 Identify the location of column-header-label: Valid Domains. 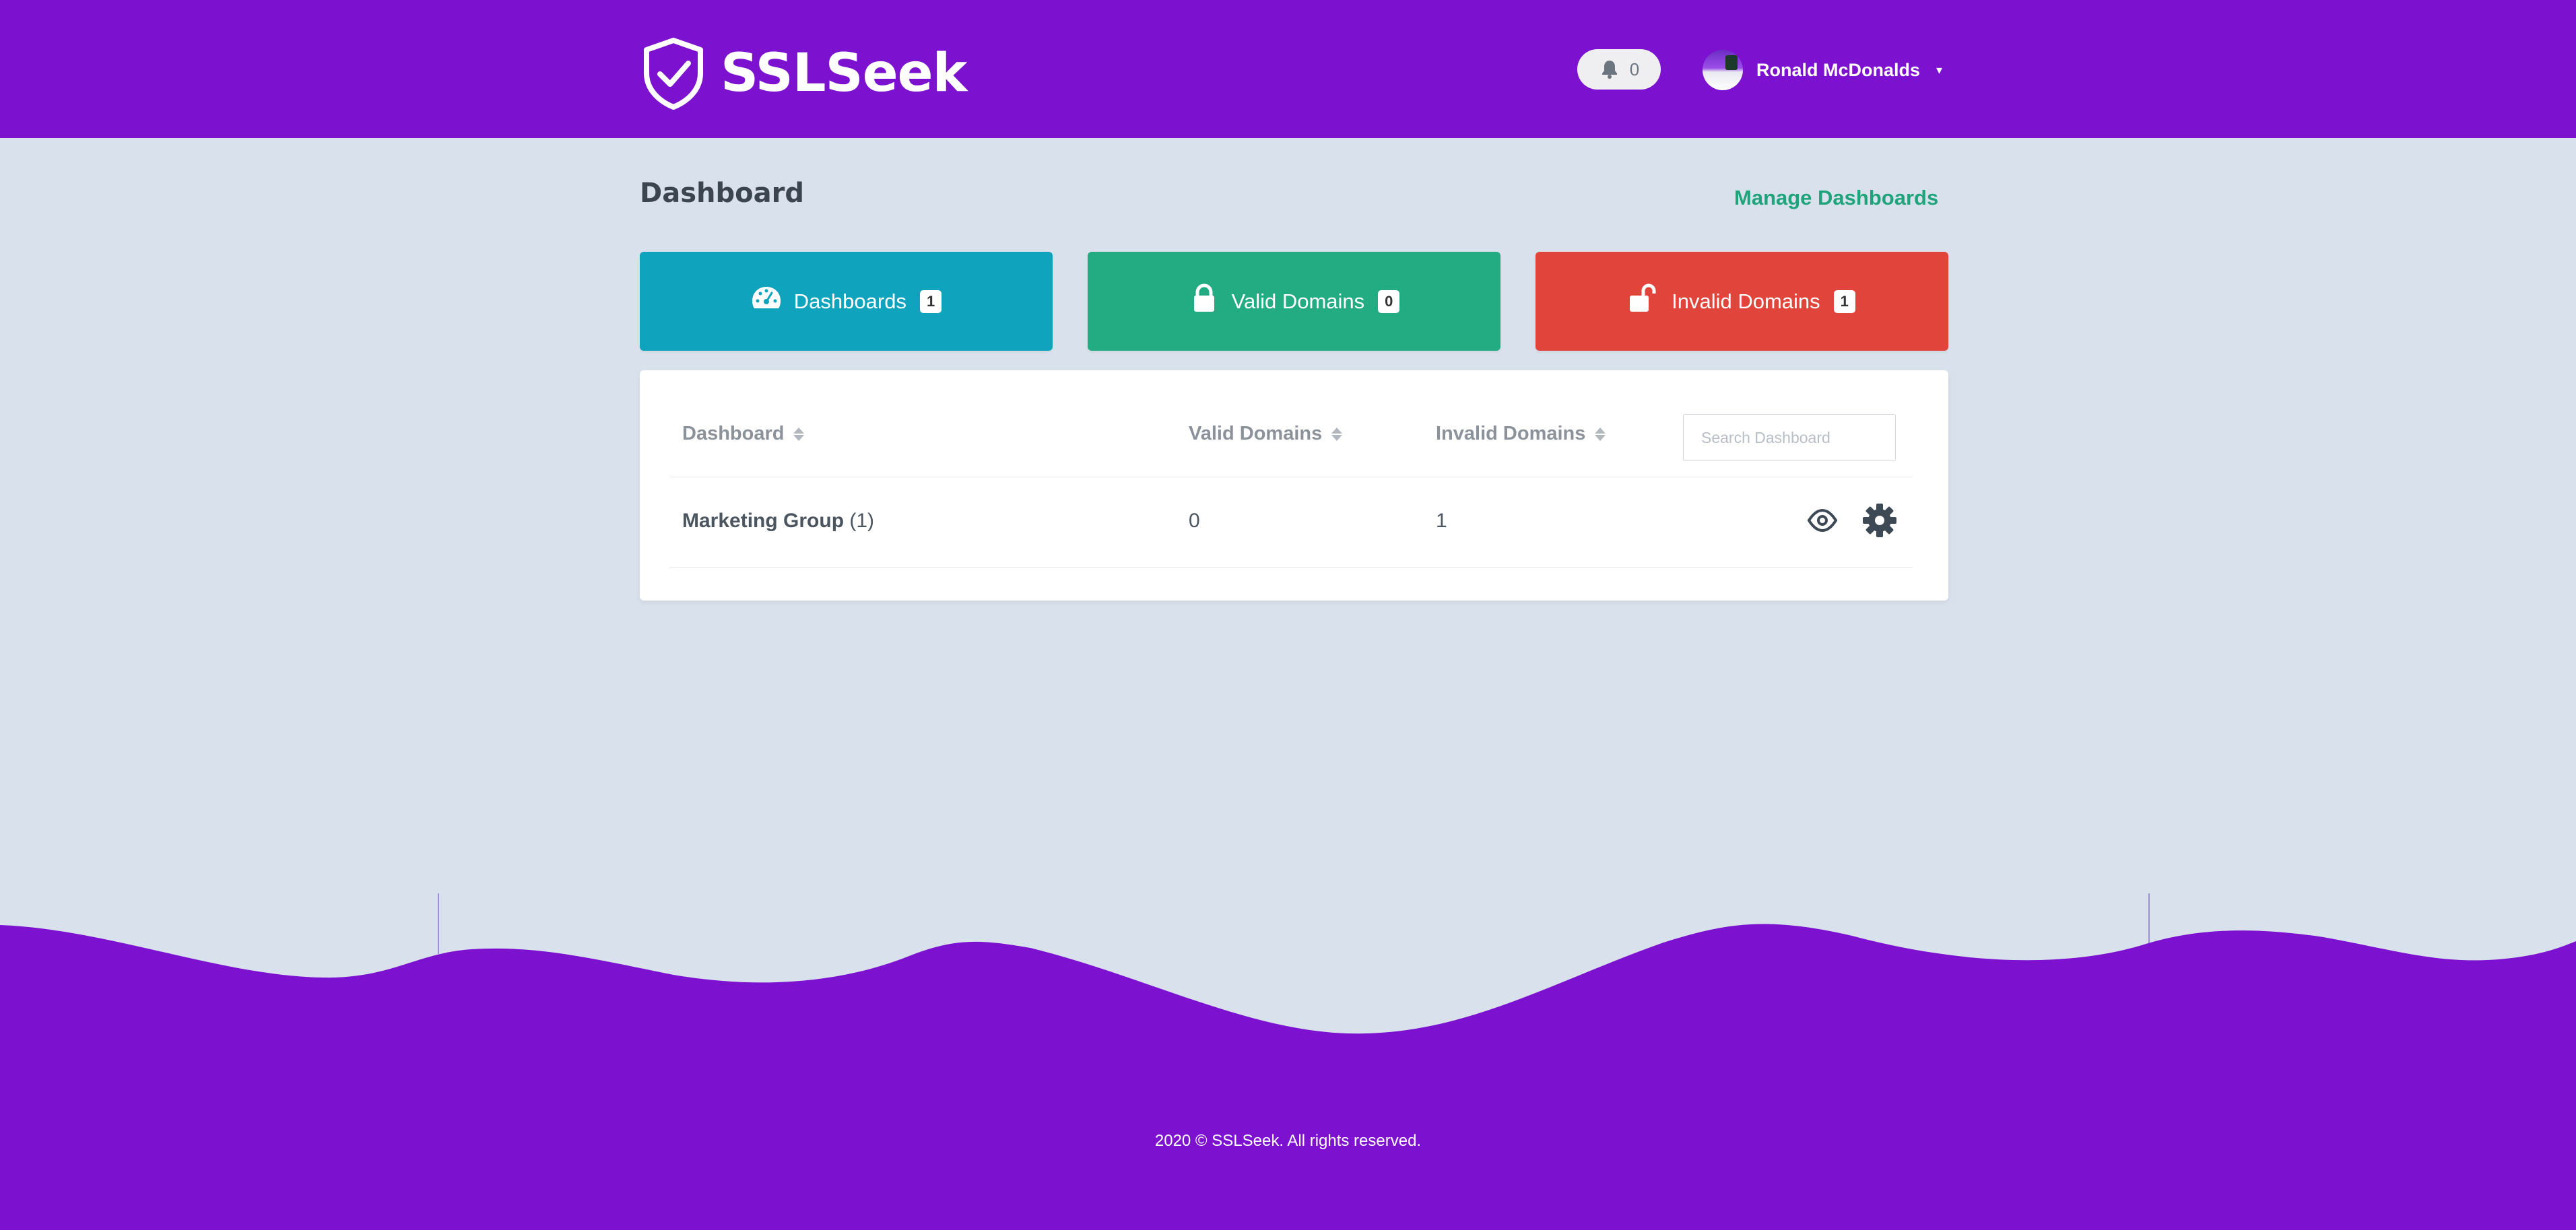
(1256, 433).